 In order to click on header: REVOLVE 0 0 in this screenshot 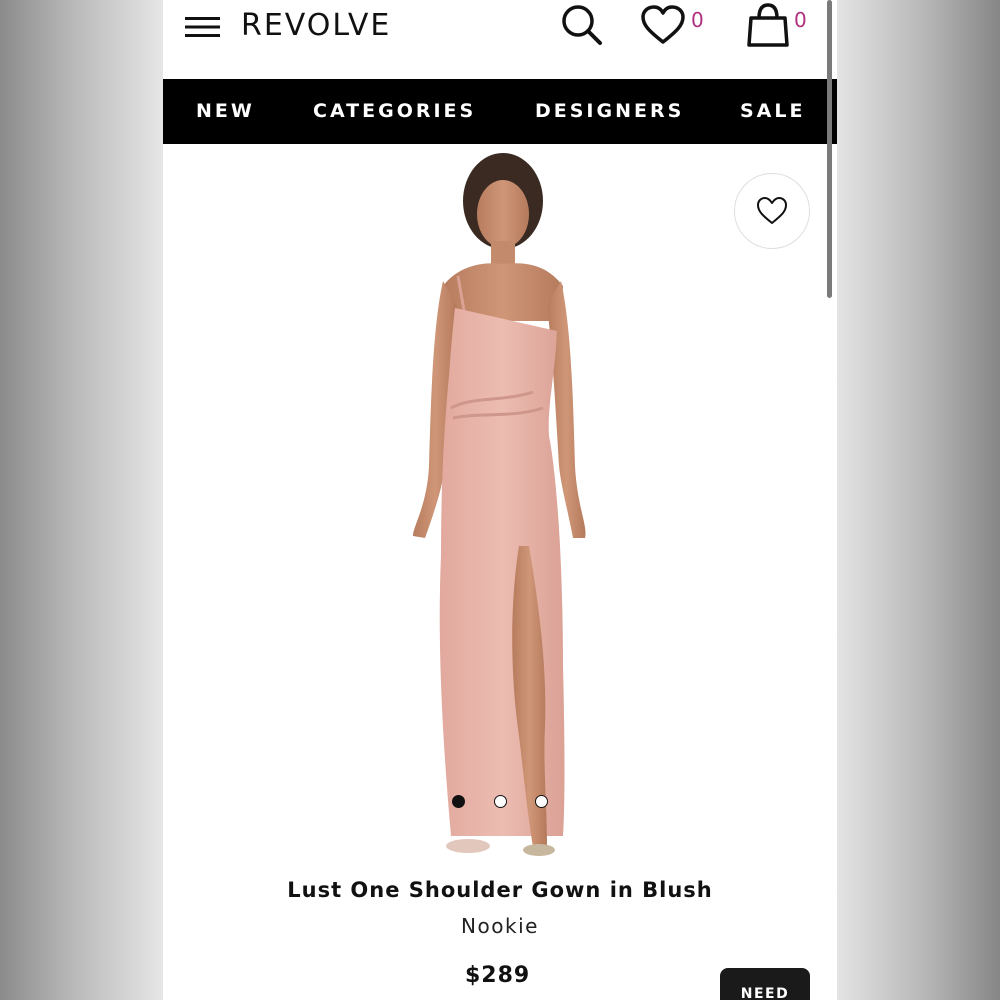, I will do `click(500, 39)`.